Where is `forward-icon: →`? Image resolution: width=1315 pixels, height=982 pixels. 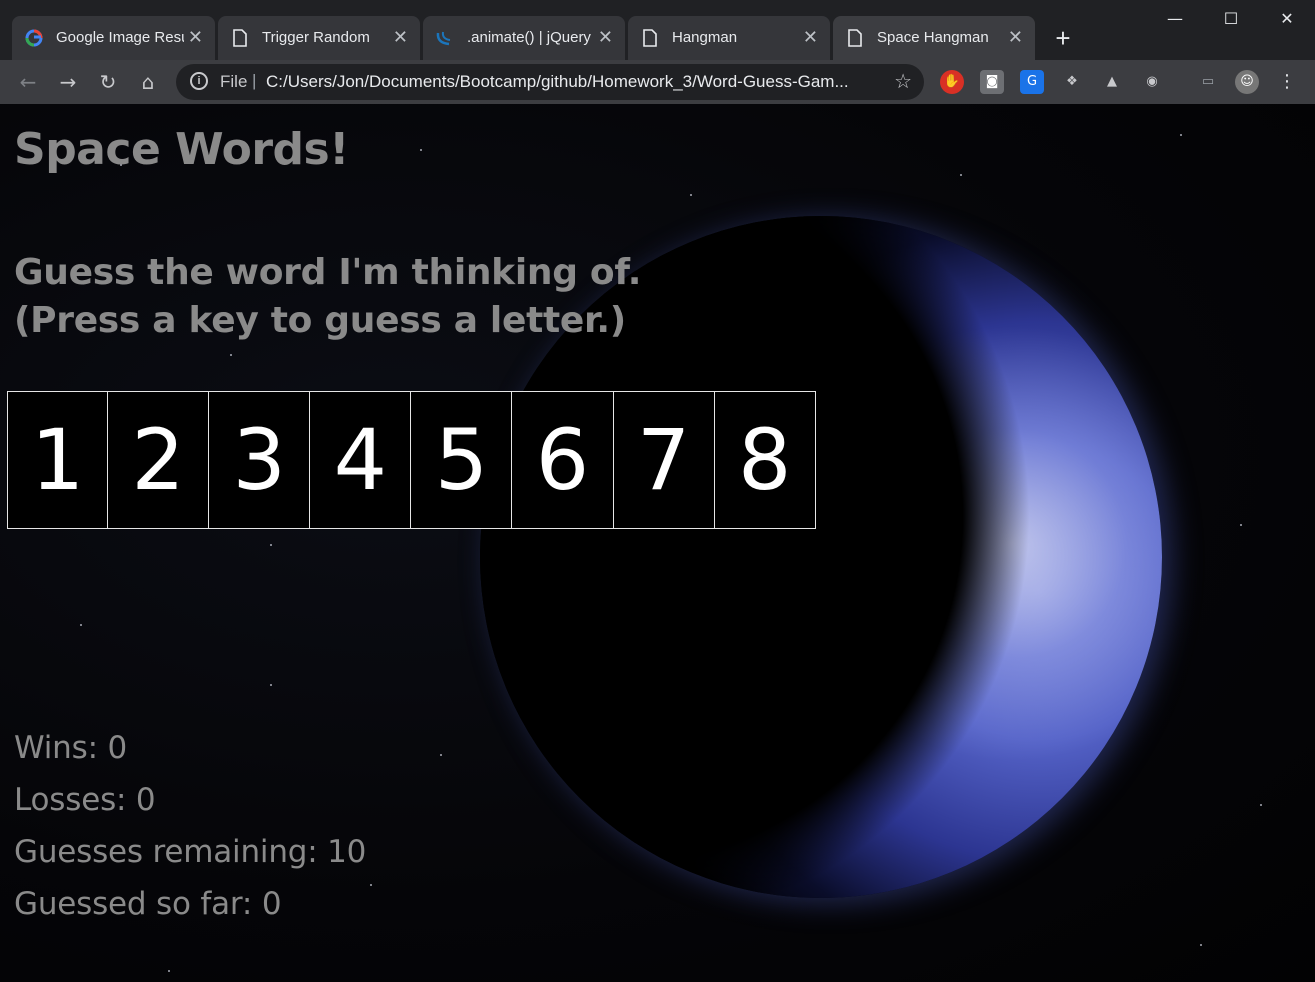
forward-icon: → is located at coordinates (68, 82).